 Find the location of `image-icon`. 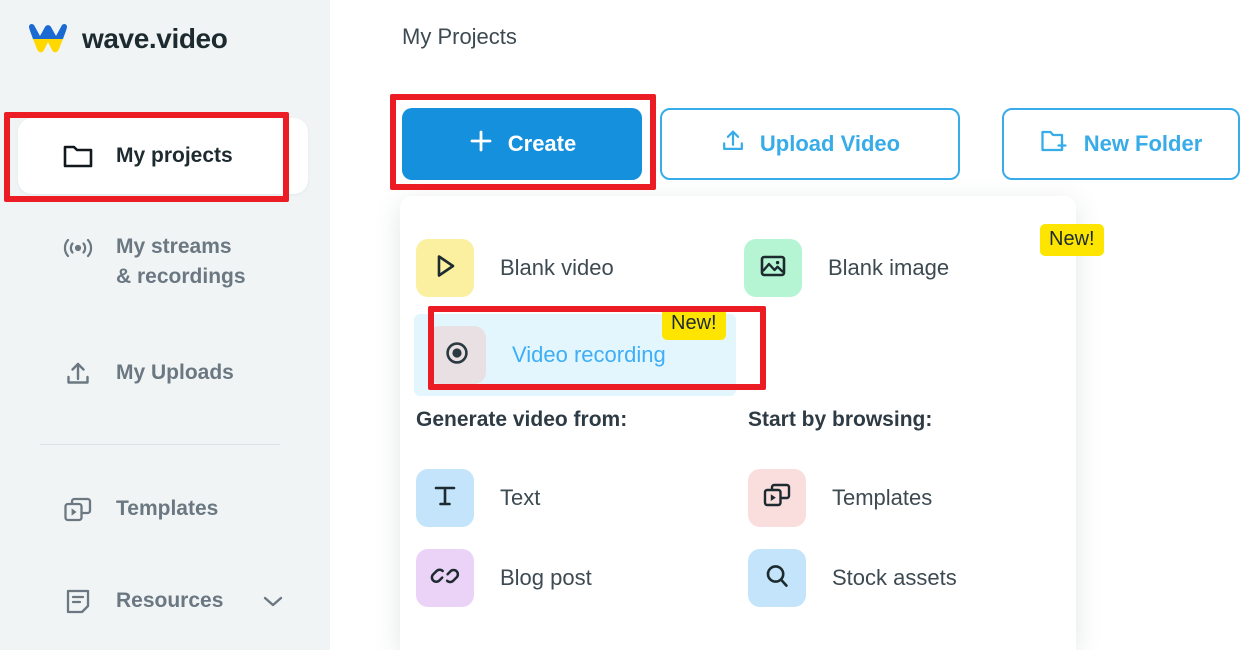

image-icon is located at coordinates (773, 268).